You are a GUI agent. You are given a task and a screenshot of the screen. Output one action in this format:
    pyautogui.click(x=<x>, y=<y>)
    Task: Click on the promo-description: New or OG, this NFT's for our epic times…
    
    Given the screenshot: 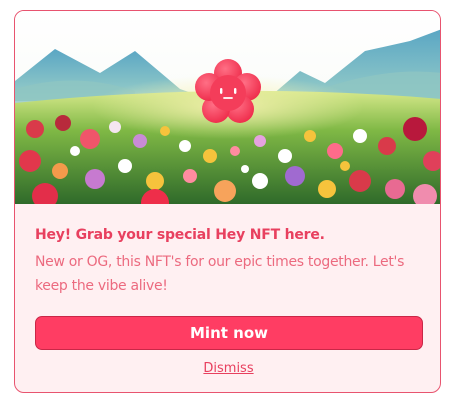 What is the action you would take?
    pyautogui.click(x=220, y=274)
    